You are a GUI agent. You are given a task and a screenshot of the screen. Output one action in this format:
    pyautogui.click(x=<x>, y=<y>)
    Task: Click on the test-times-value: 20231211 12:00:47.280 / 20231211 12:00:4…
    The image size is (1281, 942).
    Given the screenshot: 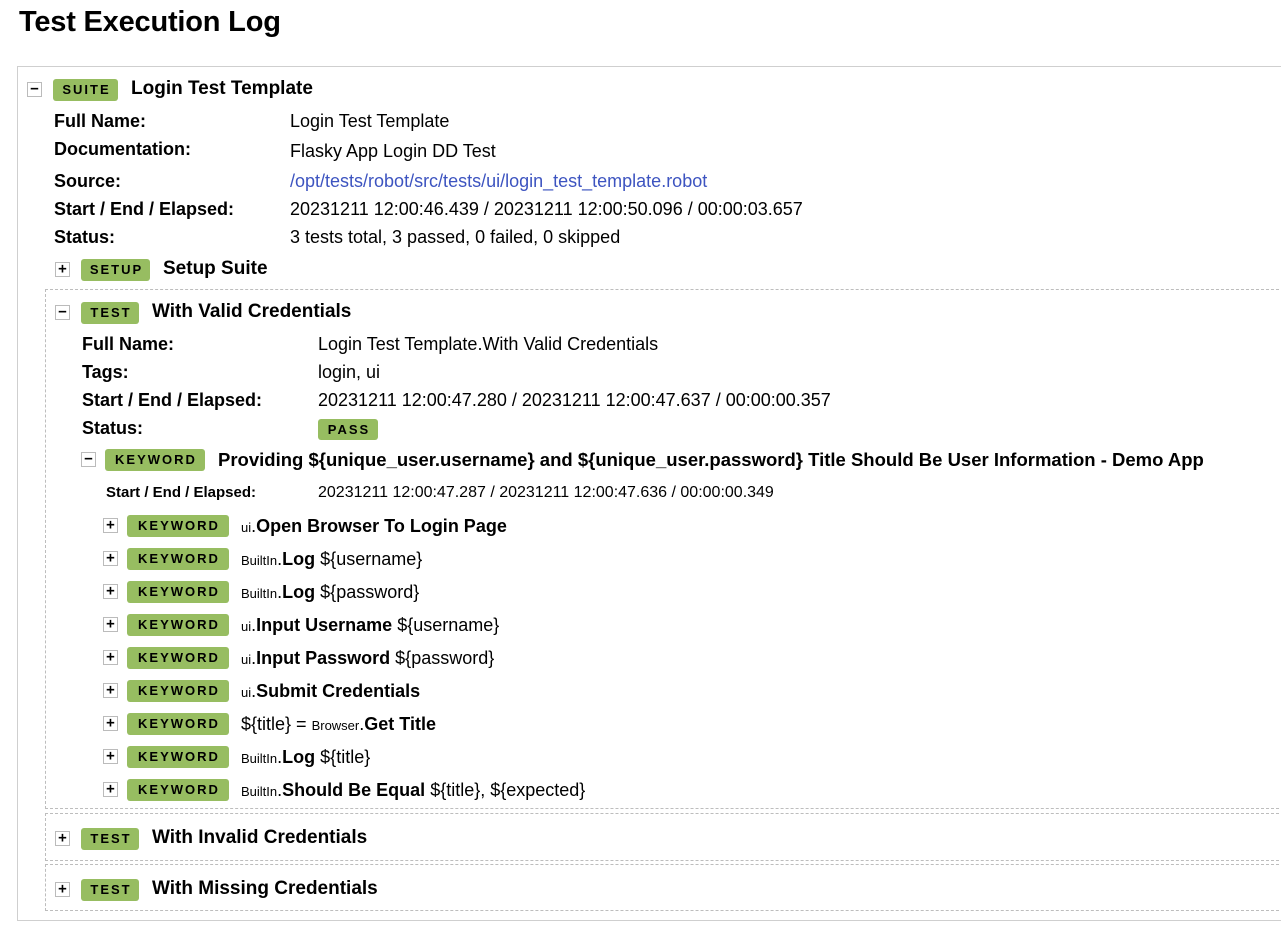 What is the action you would take?
    pyautogui.click(x=574, y=400)
    